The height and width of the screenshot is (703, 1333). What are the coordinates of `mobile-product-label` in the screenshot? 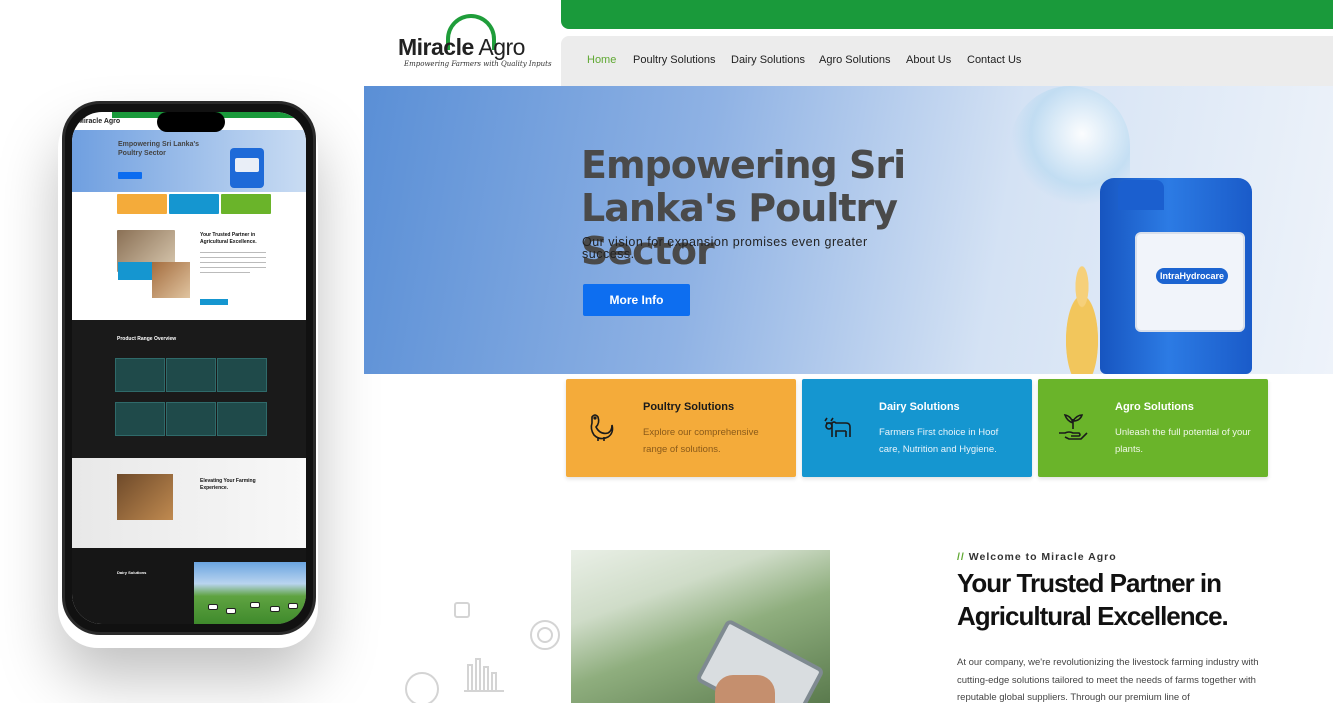 It's located at (247, 165).